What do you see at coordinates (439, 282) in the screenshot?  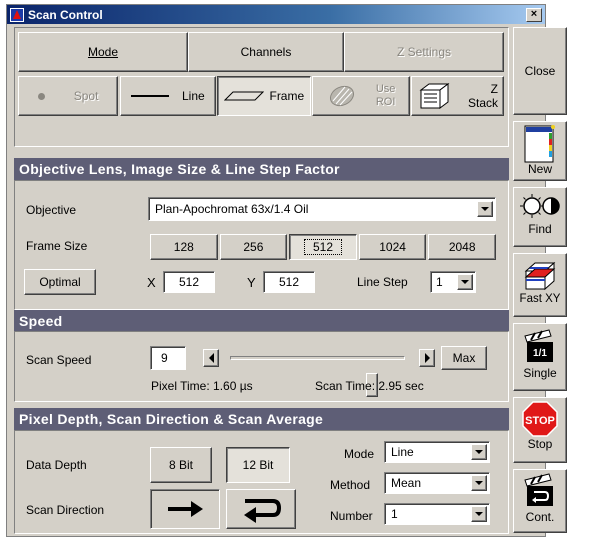 I see `line-step-value: 1` at bounding box center [439, 282].